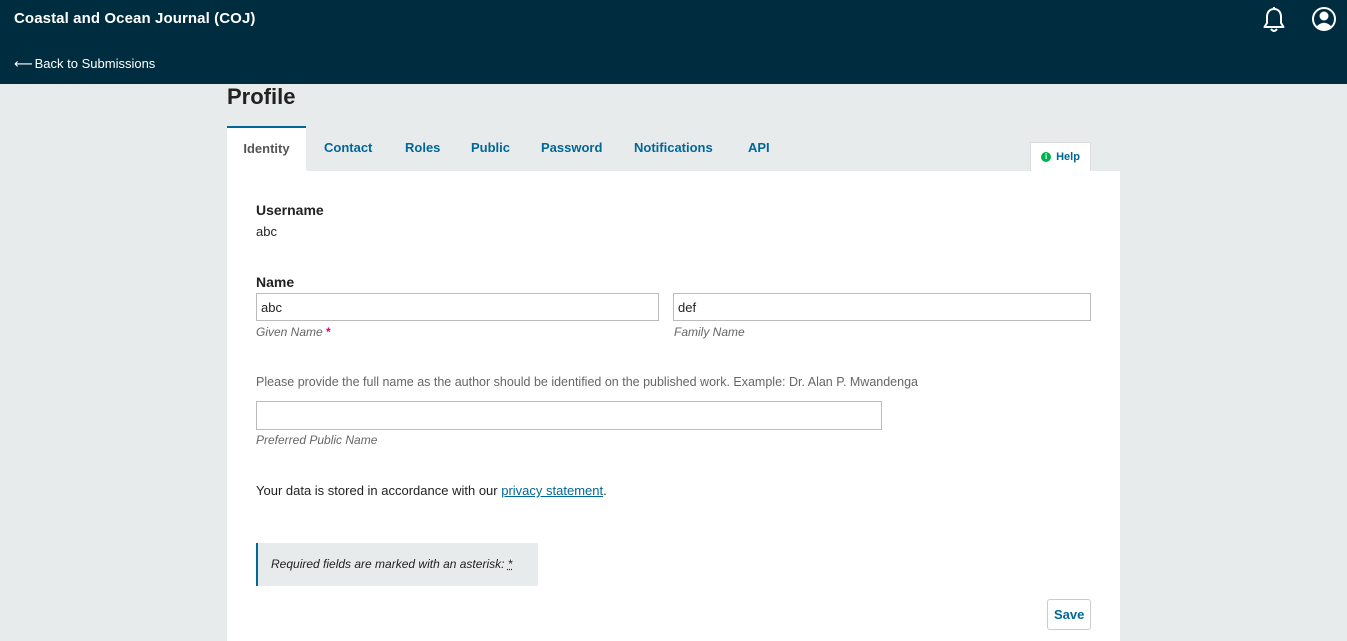 This screenshot has height=641, width=1347. Describe the element at coordinates (328, 332) in the screenshot. I see `required-asterisk: *` at that location.